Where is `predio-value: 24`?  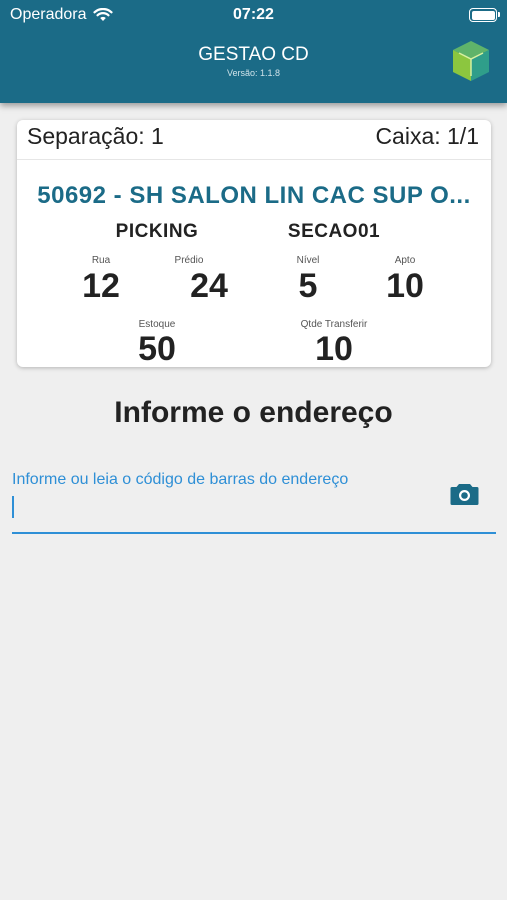
predio-value: 24 is located at coordinates (209, 286).